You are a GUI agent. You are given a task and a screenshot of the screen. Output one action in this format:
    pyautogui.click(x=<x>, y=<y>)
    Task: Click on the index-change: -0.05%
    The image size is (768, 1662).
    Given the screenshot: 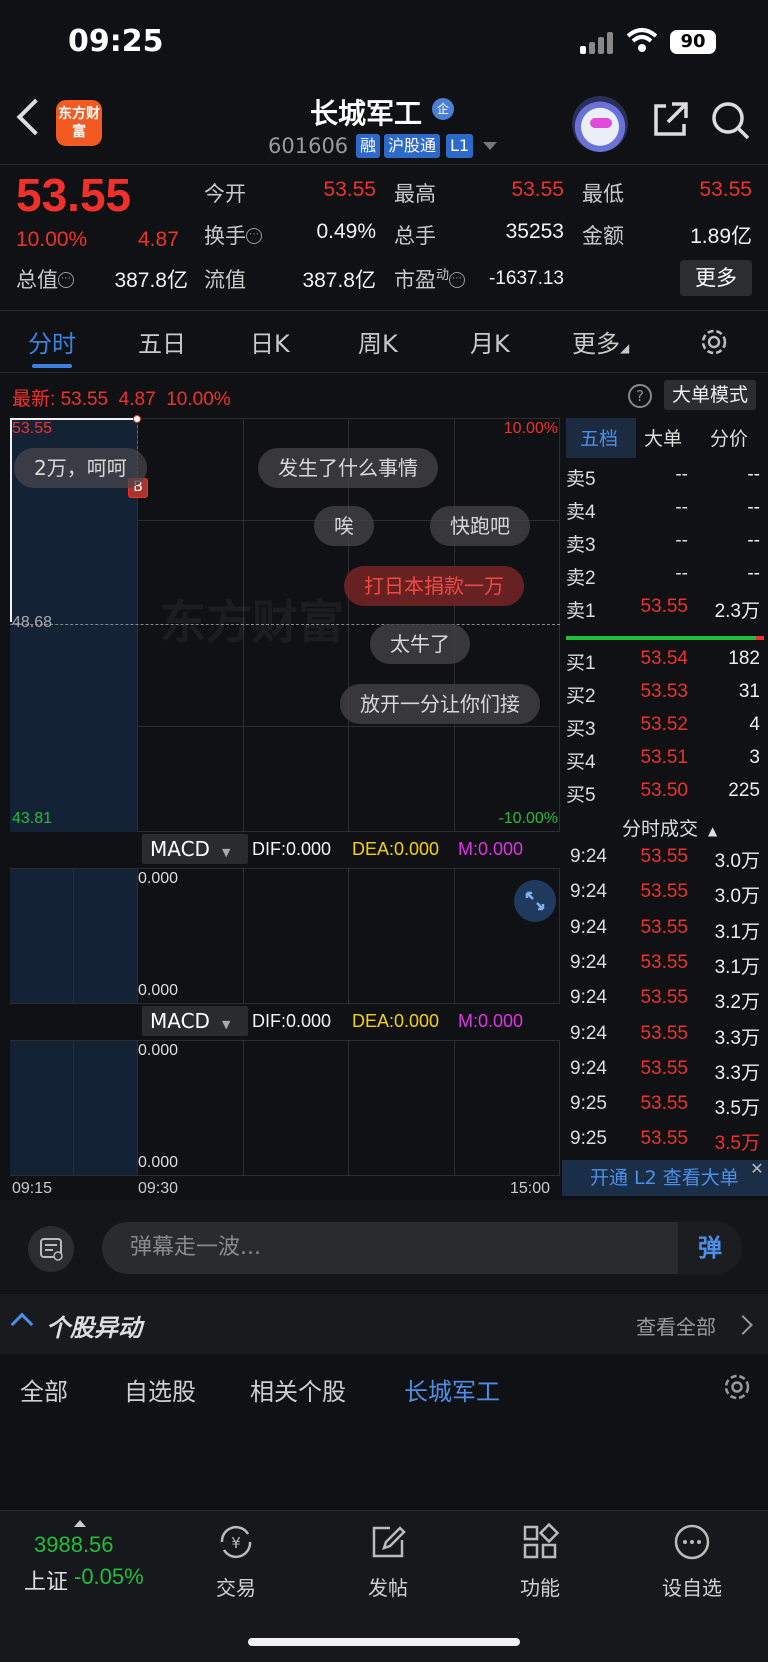 What is the action you would take?
    pyautogui.click(x=109, y=1577)
    